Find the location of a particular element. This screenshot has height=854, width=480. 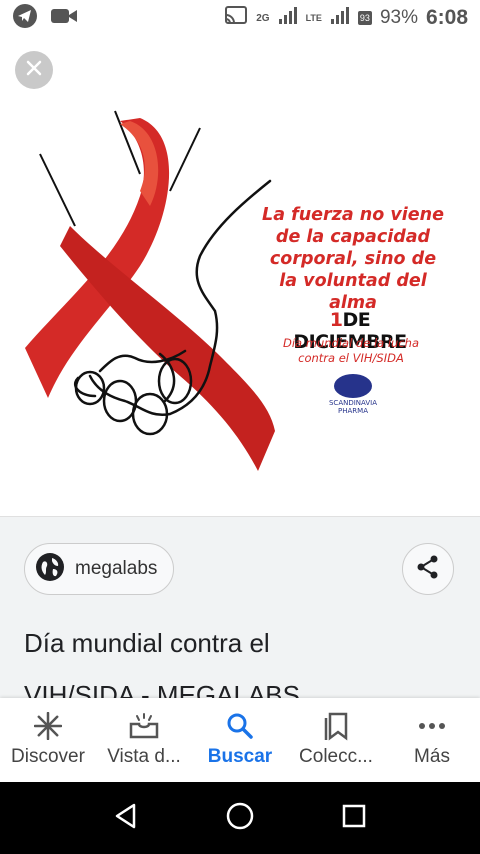

status-bar: 2G LTE 93 93% 6:08 is located at coordinates (240, 18).